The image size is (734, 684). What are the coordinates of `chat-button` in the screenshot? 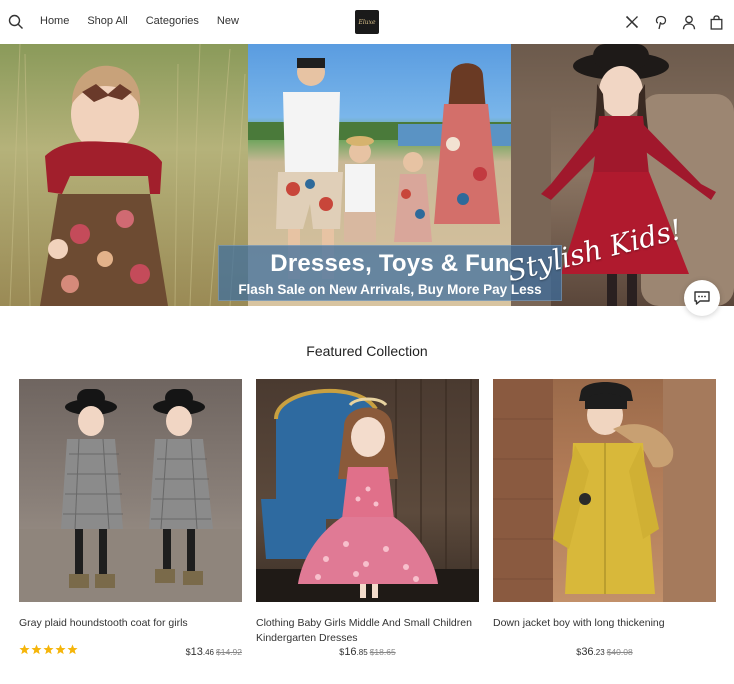 It's located at (702, 298).